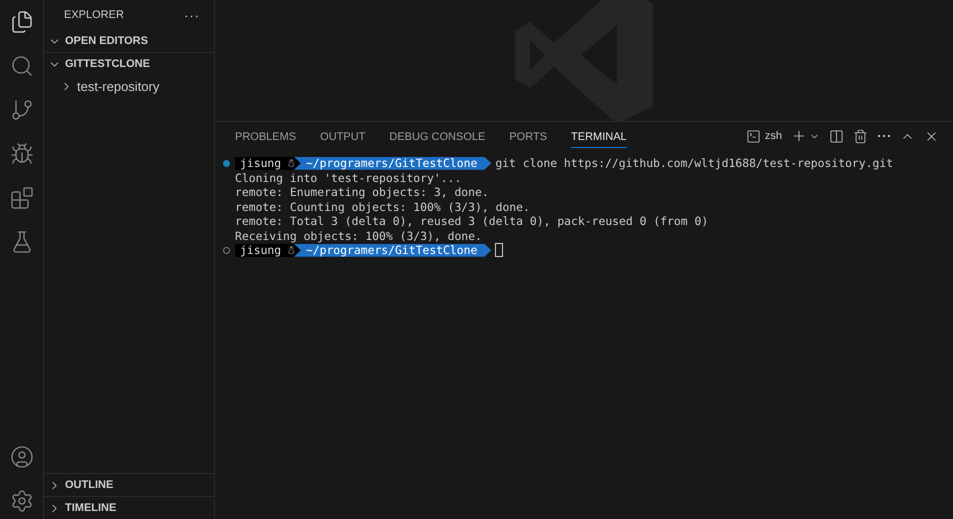  I want to click on terminal-icon, so click(753, 136).